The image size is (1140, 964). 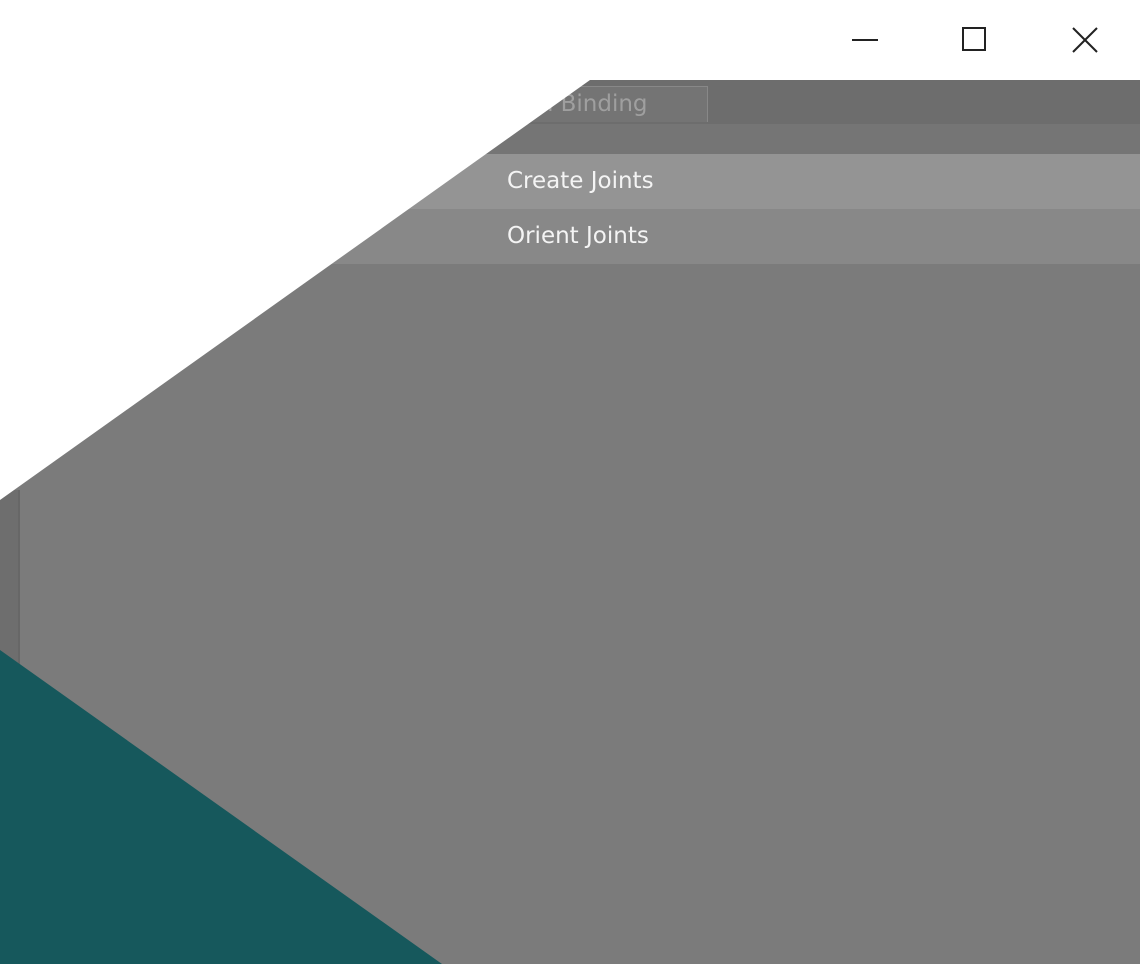 I want to click on maximize-icon, so click(x=974, y=39).